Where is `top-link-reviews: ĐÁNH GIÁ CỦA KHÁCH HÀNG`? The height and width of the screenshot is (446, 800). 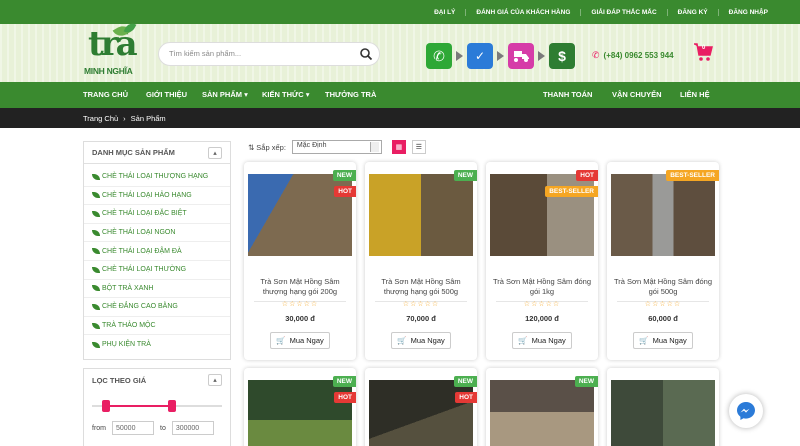
top-link-reviews: ĐÁNH GIÁ CỦA KHÁCH HÀNG is located at coordinates (522, 12).